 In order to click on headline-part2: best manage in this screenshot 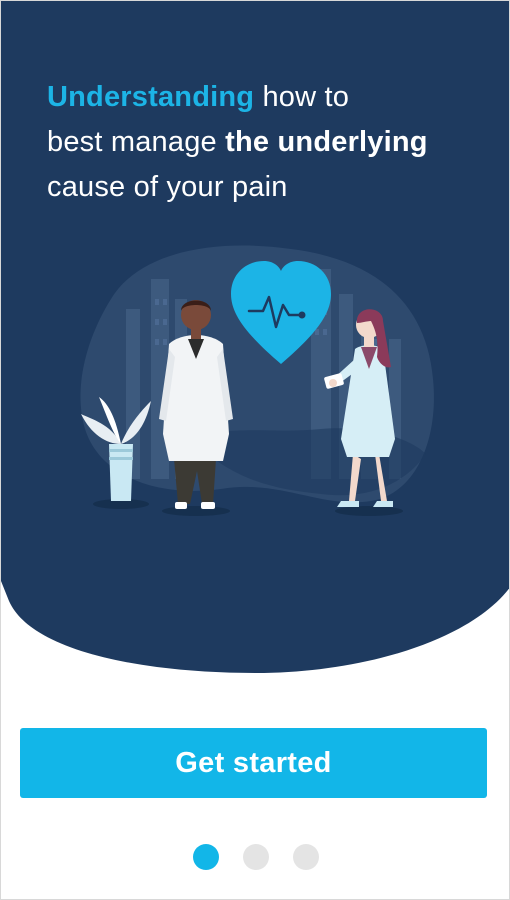, I will do `click(136, 142)`.